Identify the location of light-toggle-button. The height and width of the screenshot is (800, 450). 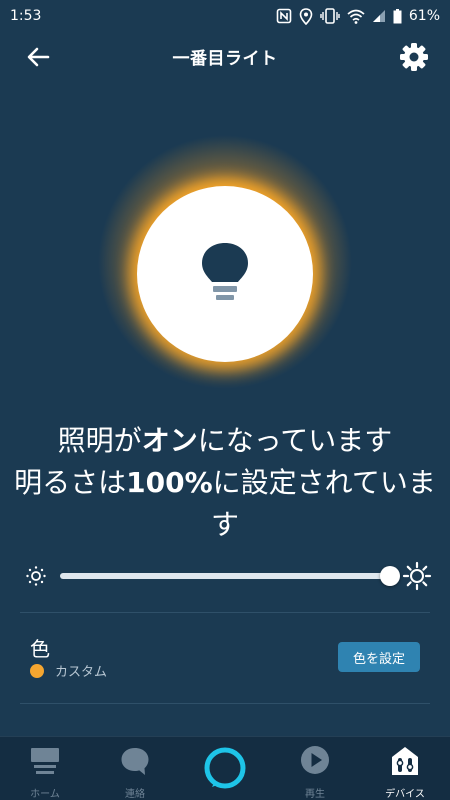
(225, 274).